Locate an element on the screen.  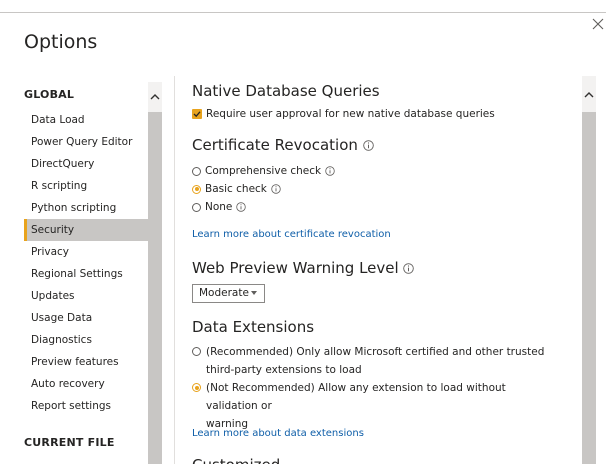
sidebar-scrollbar-thumb is located at coordinates (155, 288).